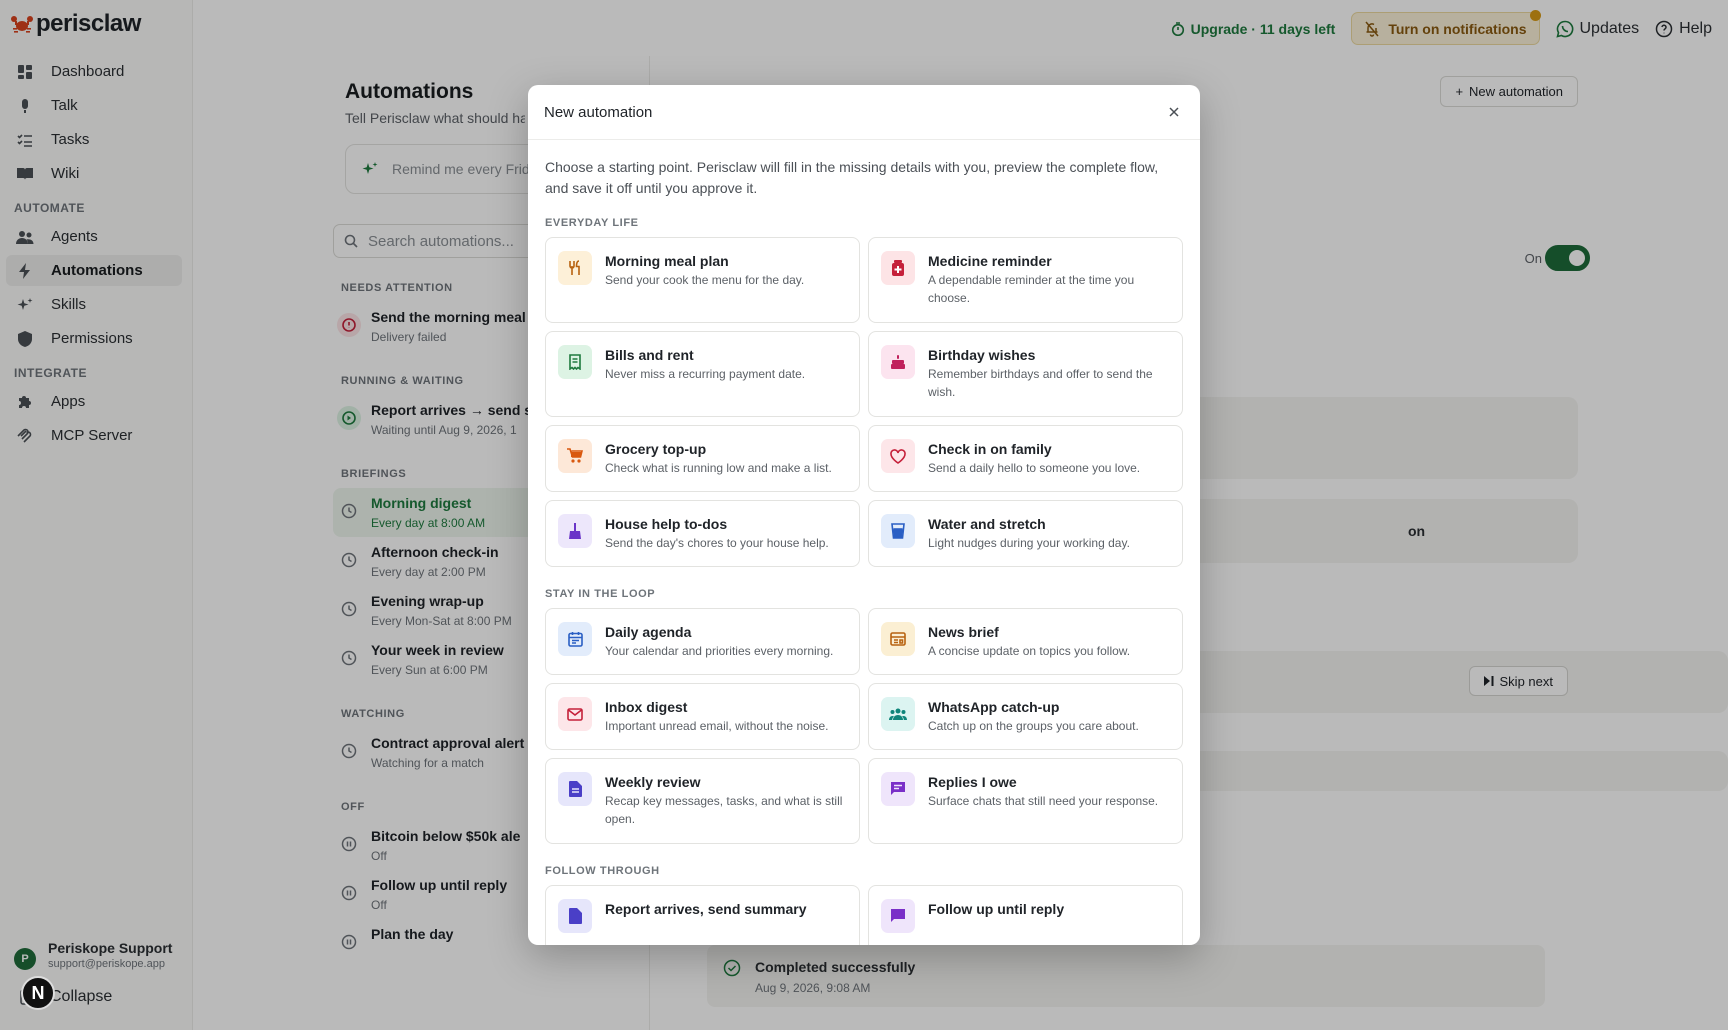  I want to click on template-desc: Never miss a recurring payment date., so click(705, 374).